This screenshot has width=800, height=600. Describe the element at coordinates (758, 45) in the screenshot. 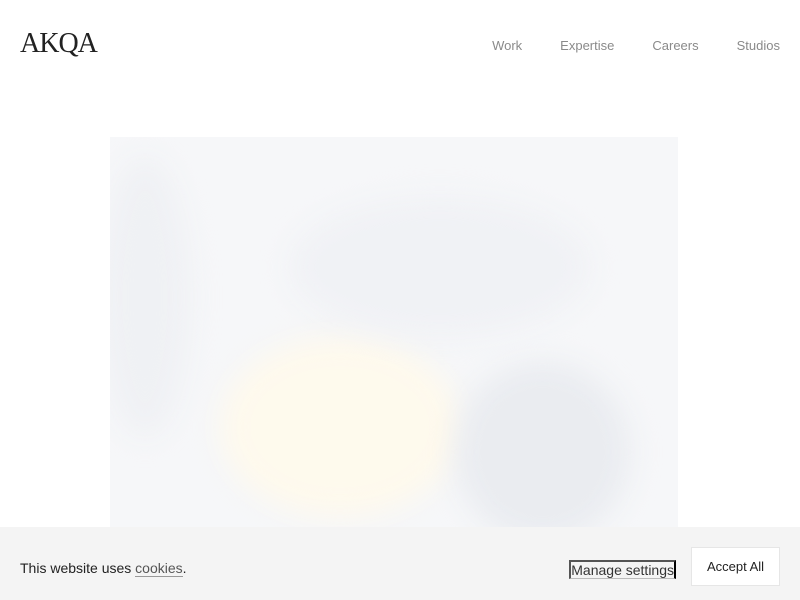

I see `nav-item-studios: Studios` at that location.